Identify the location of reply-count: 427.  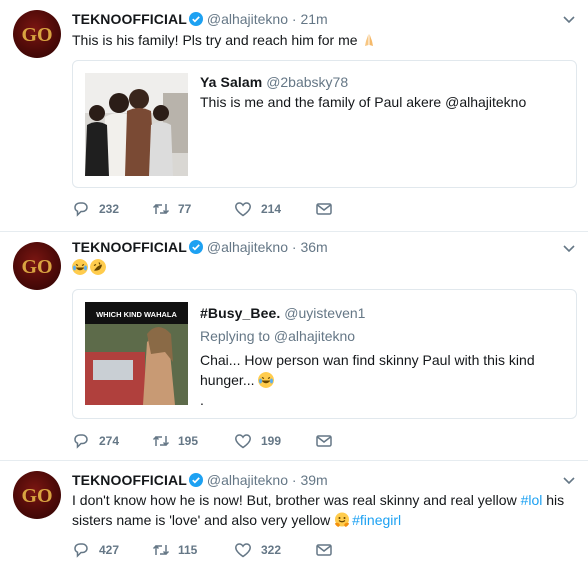
(109, 550).